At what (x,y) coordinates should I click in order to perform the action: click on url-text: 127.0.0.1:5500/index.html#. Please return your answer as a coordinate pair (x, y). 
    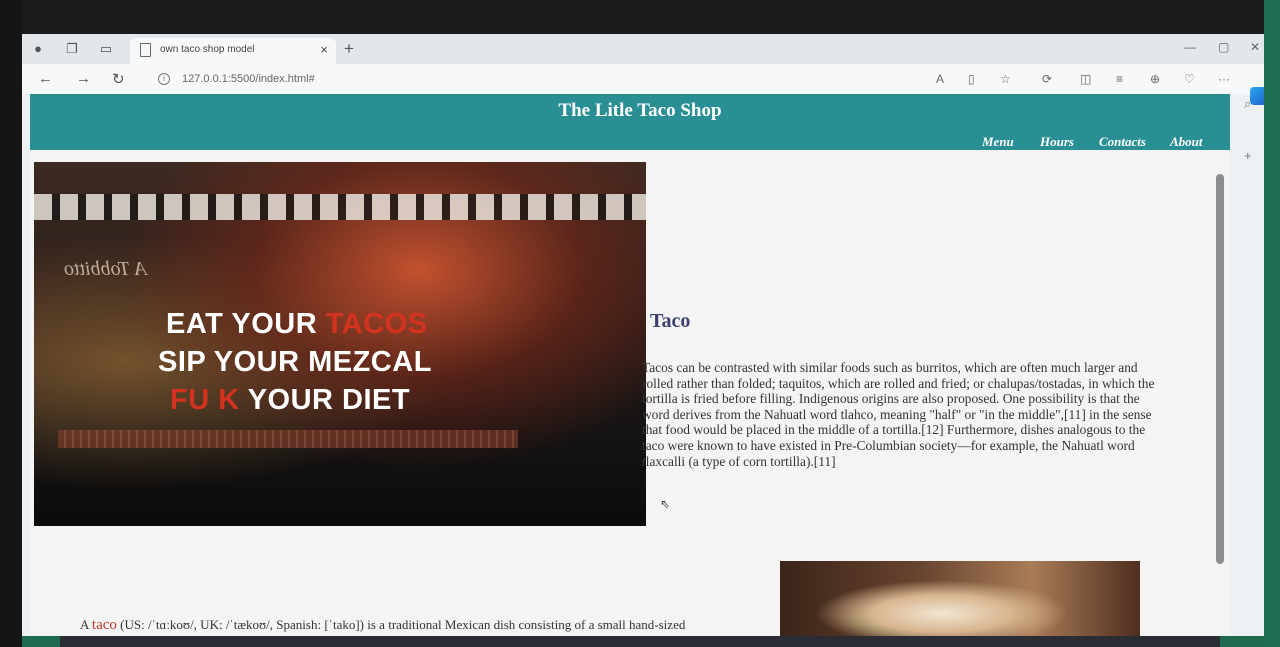
    Looking at the image, I should click on (248, 79).